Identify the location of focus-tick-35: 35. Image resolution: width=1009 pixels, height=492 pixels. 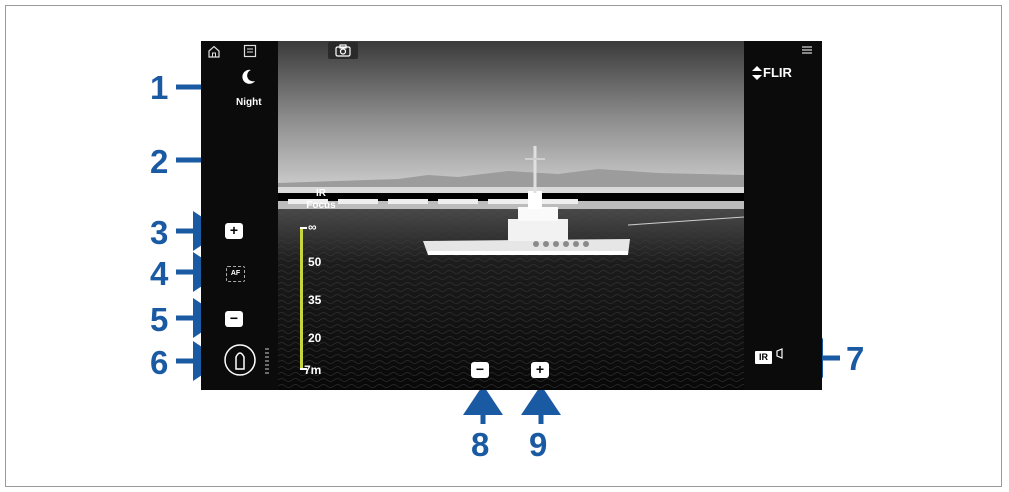
(315, 300).